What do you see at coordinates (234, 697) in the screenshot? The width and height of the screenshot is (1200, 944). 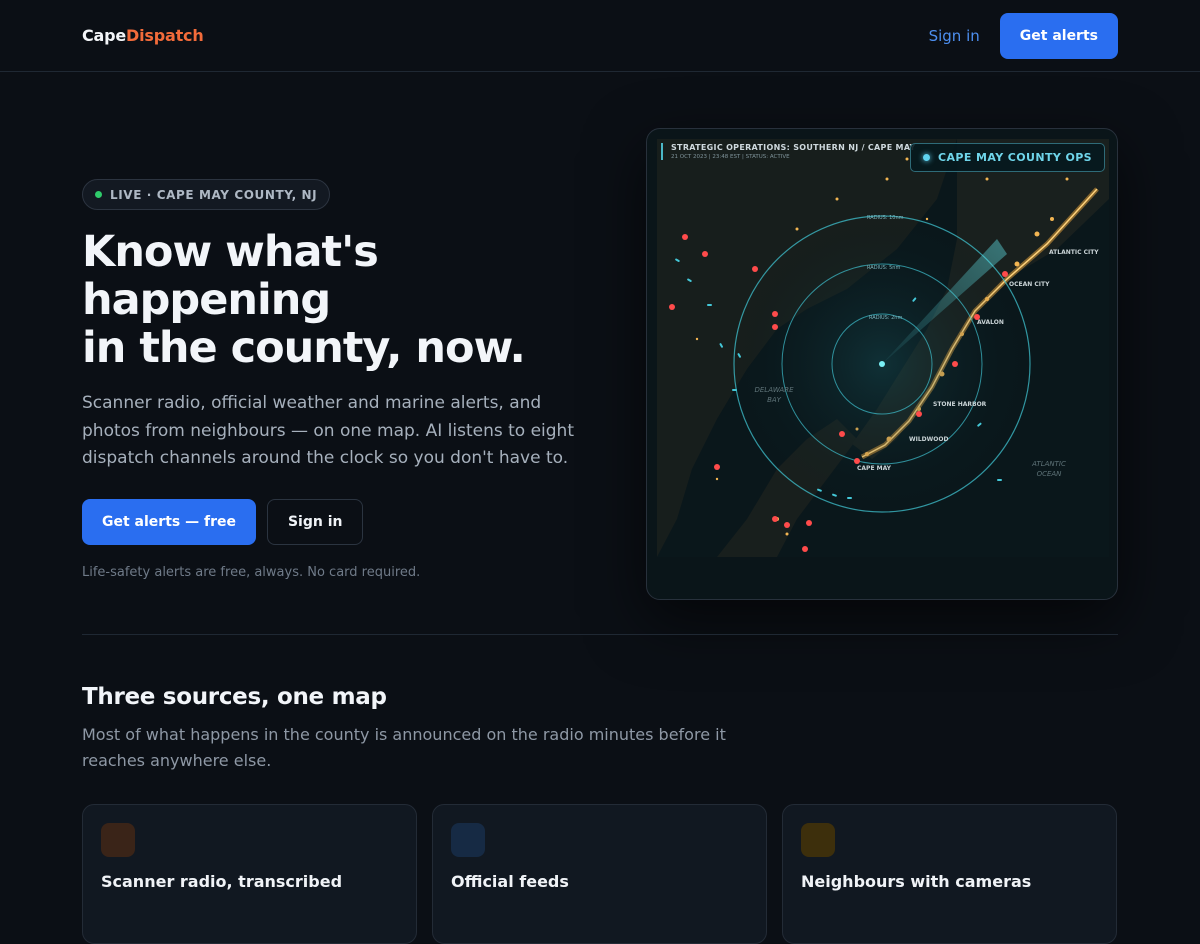 I see `sources-title: Three sources, one map` at bounding box center [234, 697].